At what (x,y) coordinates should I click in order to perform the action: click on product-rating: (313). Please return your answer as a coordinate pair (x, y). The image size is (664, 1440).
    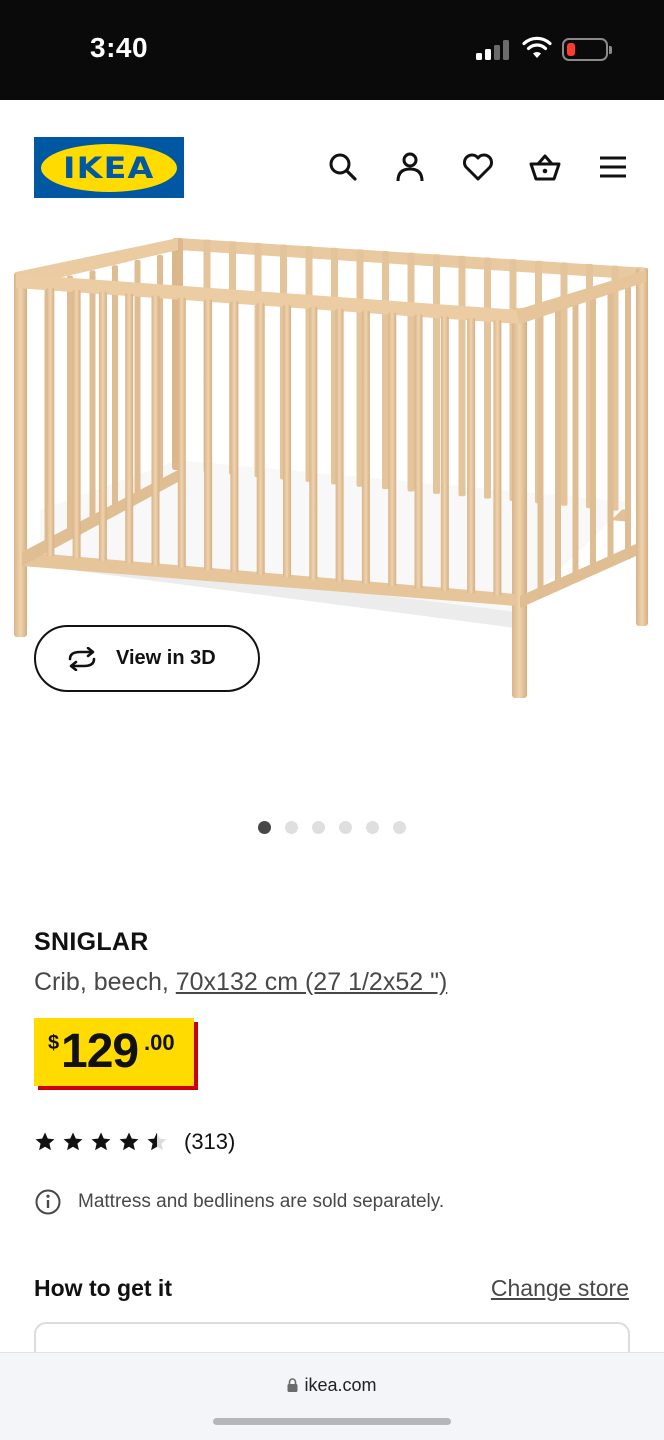
    Looking at the image, I should click on (134, 1142).